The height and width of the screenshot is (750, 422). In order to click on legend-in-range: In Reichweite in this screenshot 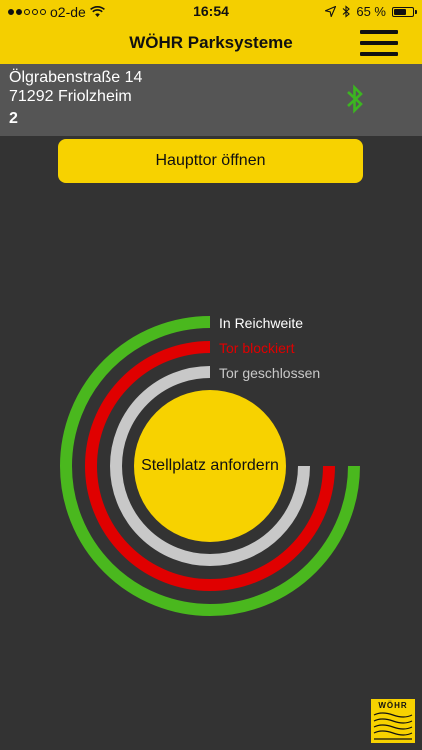, I will do `click(261, 323)`.